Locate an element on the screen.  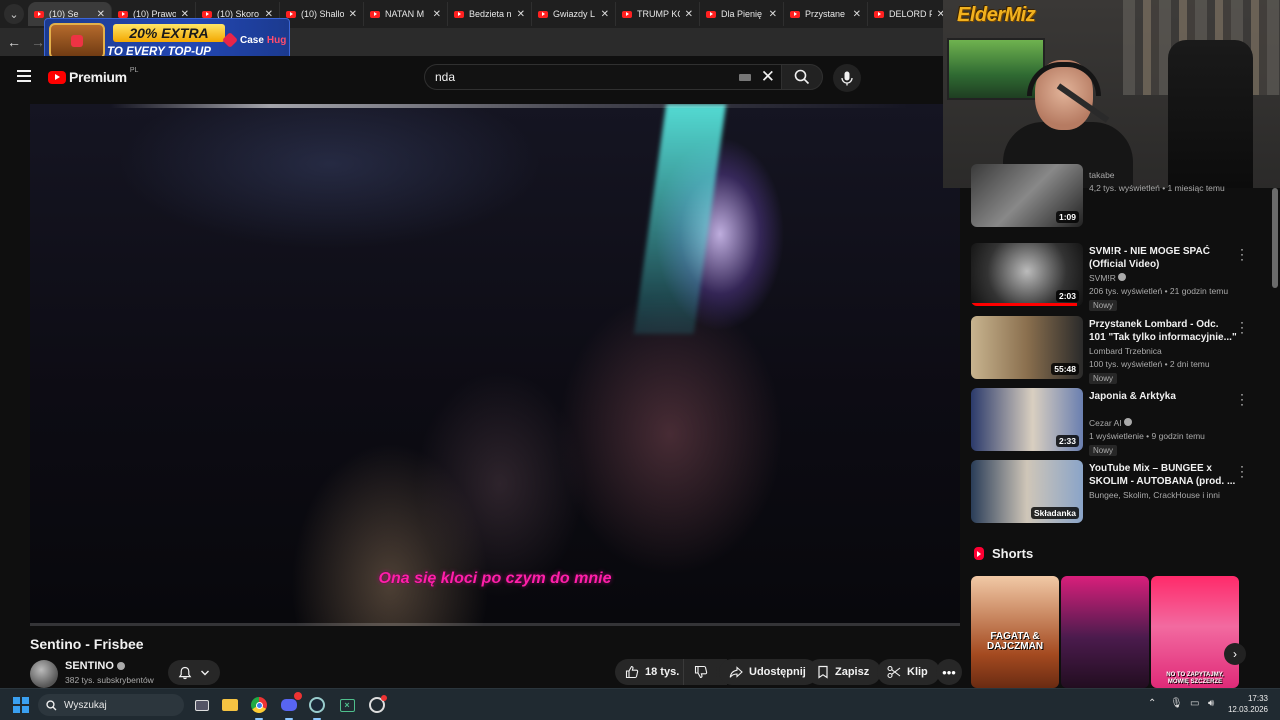
ad-brand-a: Case is located at coordinates (252, 40).